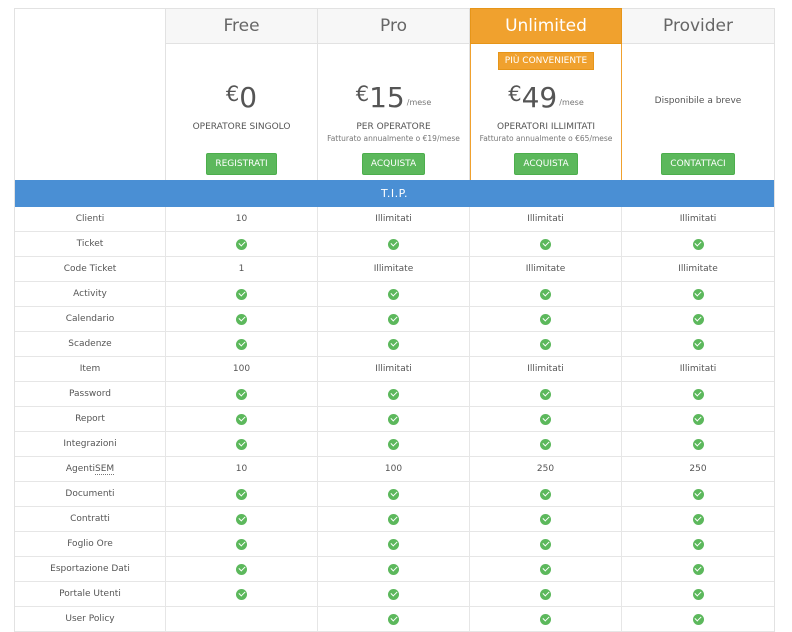 This screenshot has width=792, height=632. Describe the element at coordinates (90, 494) in the screenshot. I see `feature-label: Documenti` at that location.